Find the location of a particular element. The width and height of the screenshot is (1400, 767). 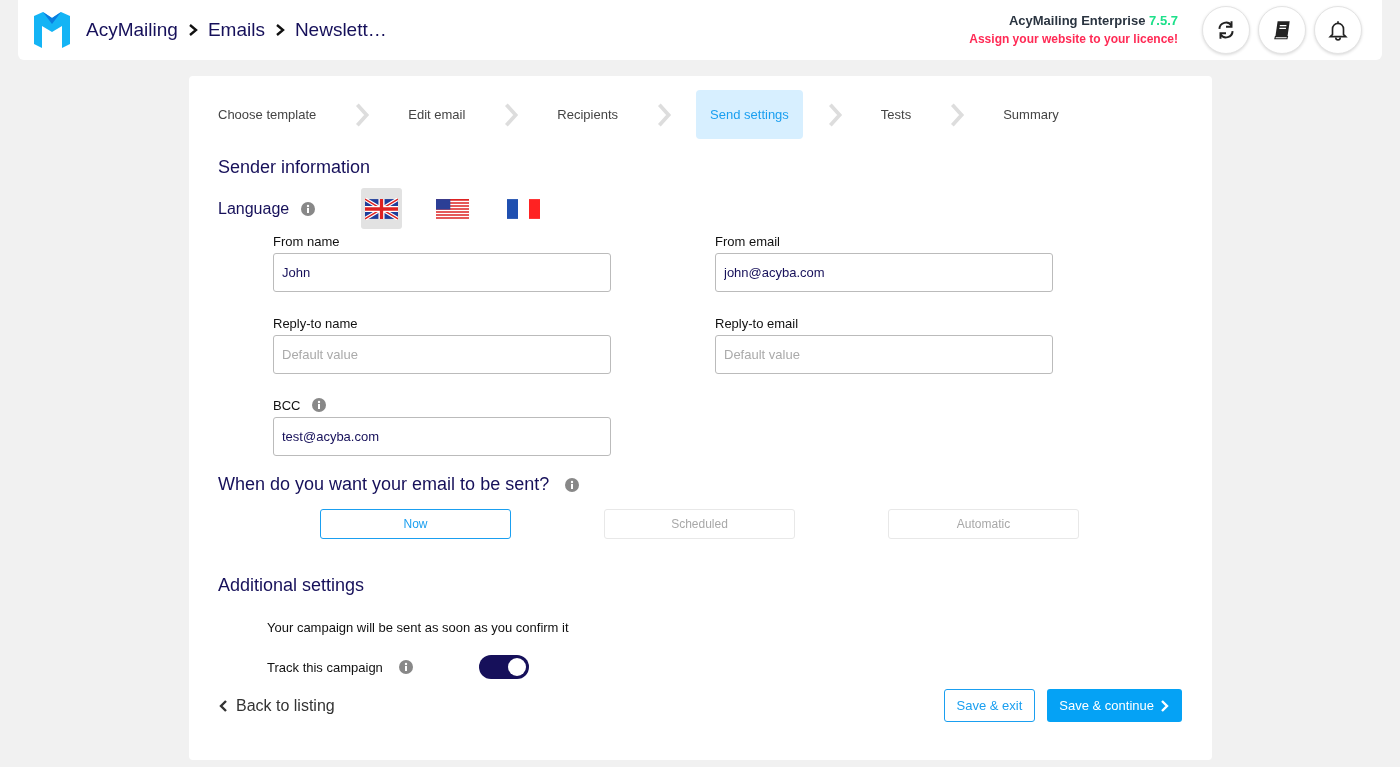

input-field: test@acyba.com is located at coordinates (442, 436).